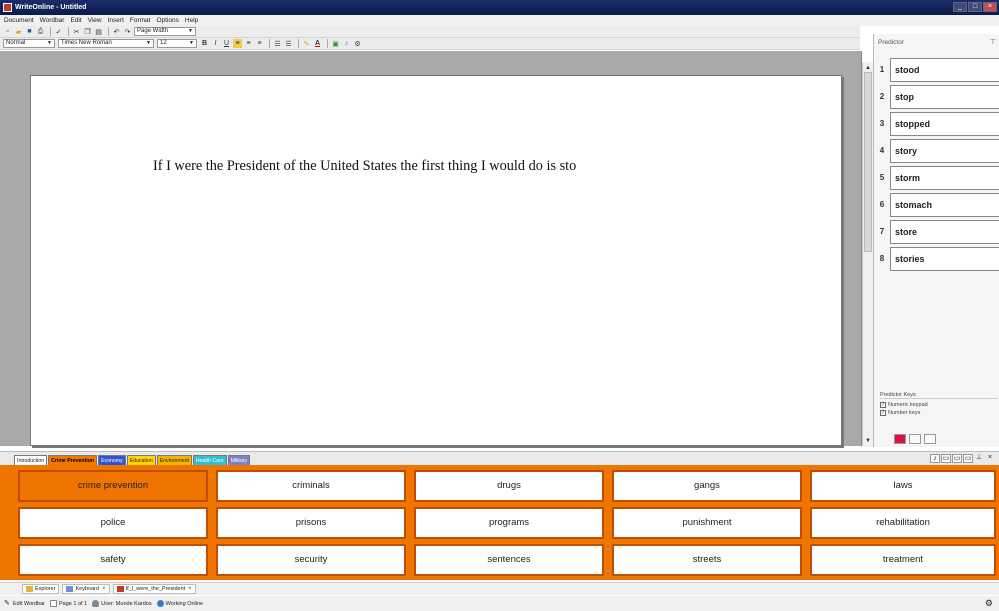 This screenshot has width=999, height=611. I want to click on menu-format: Format, so click(140, 20).